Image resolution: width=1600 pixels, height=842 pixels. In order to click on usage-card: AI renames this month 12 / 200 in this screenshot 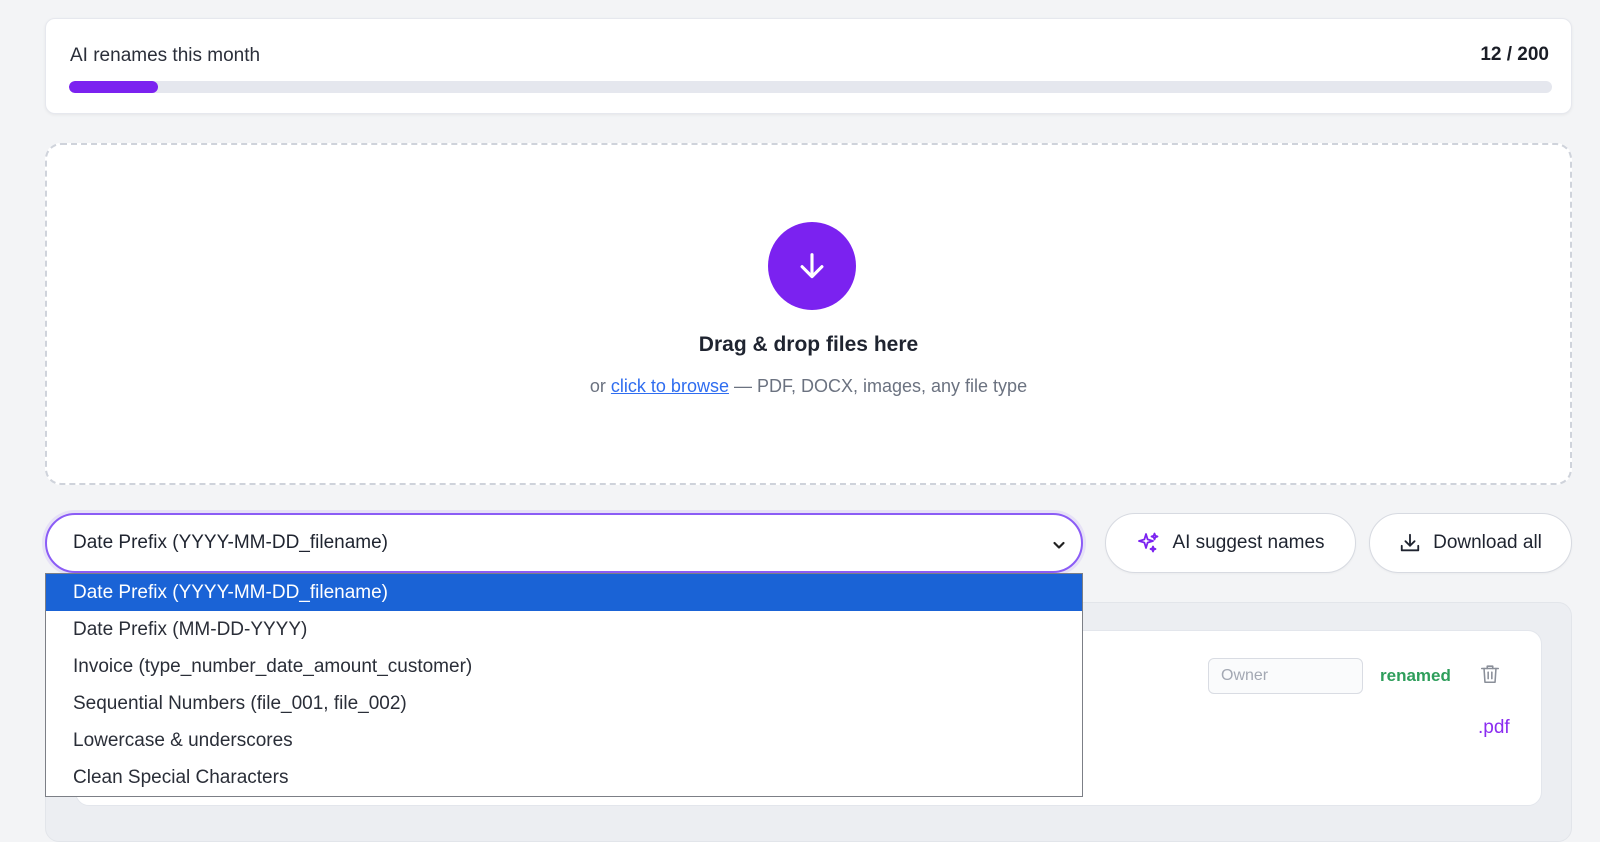, I will do `click(808, 66)`.